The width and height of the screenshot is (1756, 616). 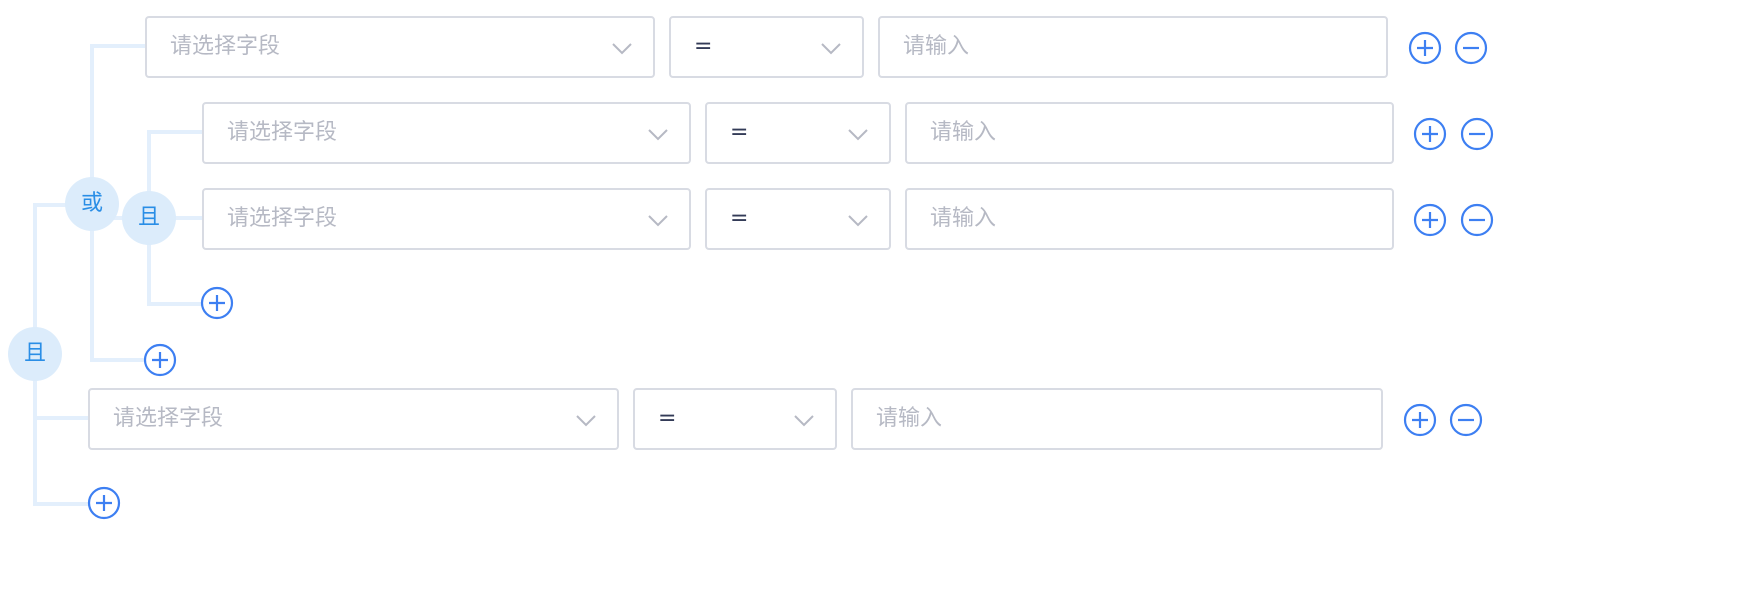 What do you see at coordinates (35, 354) in the screenshot?
I see `logic-toggle-and-root: 且` at bounding box center [35, 354].